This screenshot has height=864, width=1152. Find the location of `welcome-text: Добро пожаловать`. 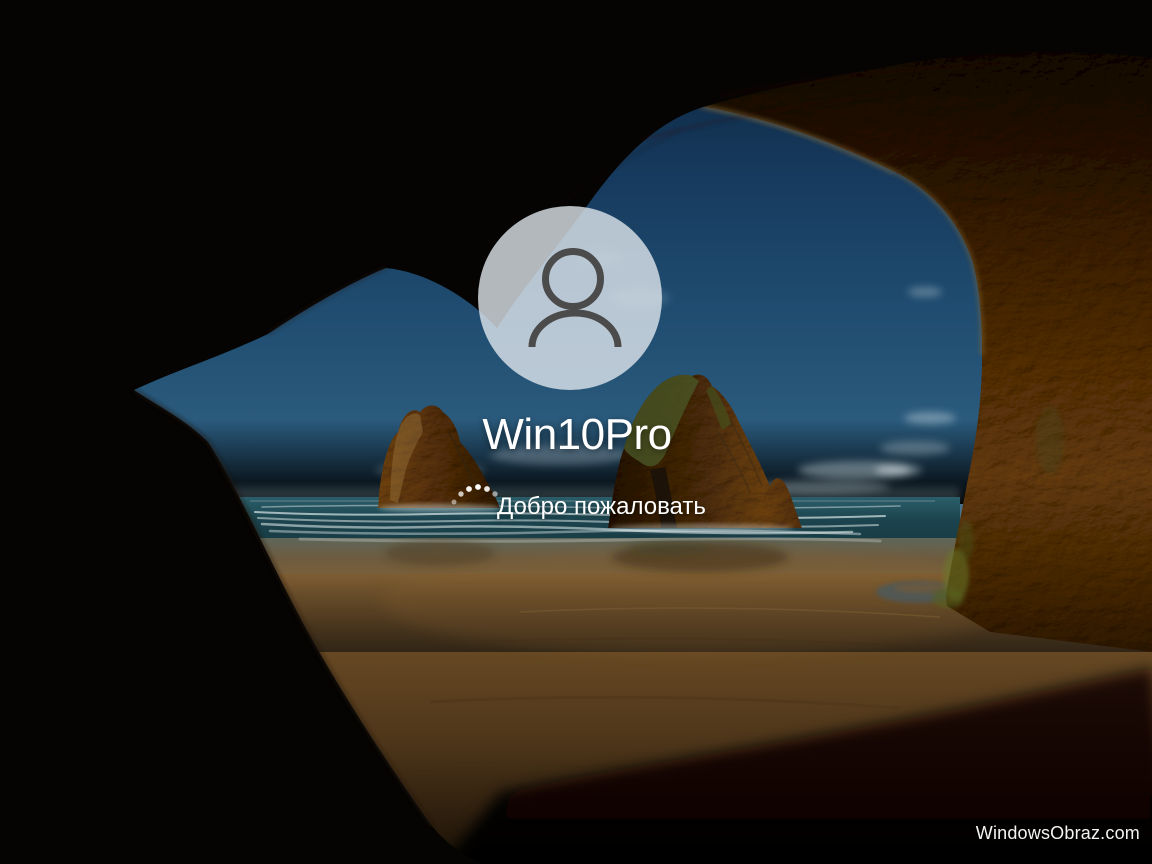

welcome-text: Добро пожаловать is located at coordinates (601, 506).